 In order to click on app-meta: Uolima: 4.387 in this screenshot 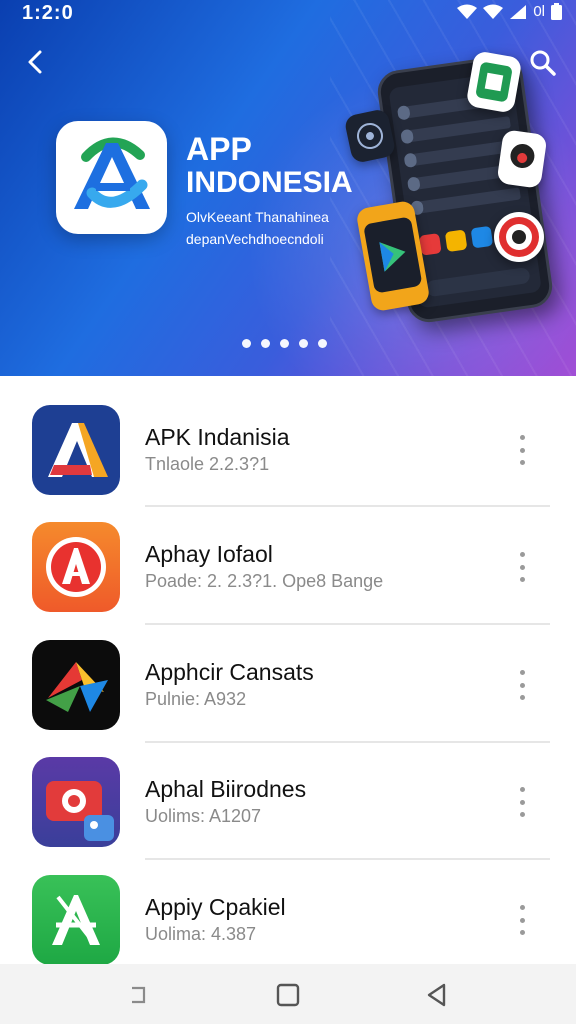, I will do `click(201, 934)`.